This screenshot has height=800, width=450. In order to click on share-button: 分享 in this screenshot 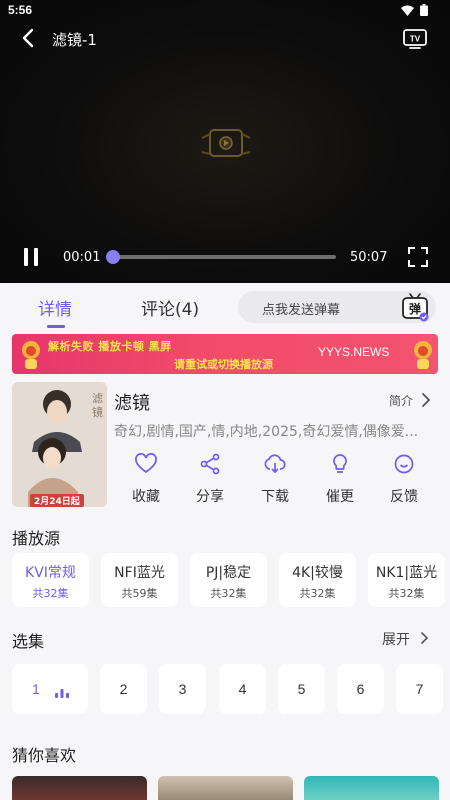, I will do `click(210, 479)`.